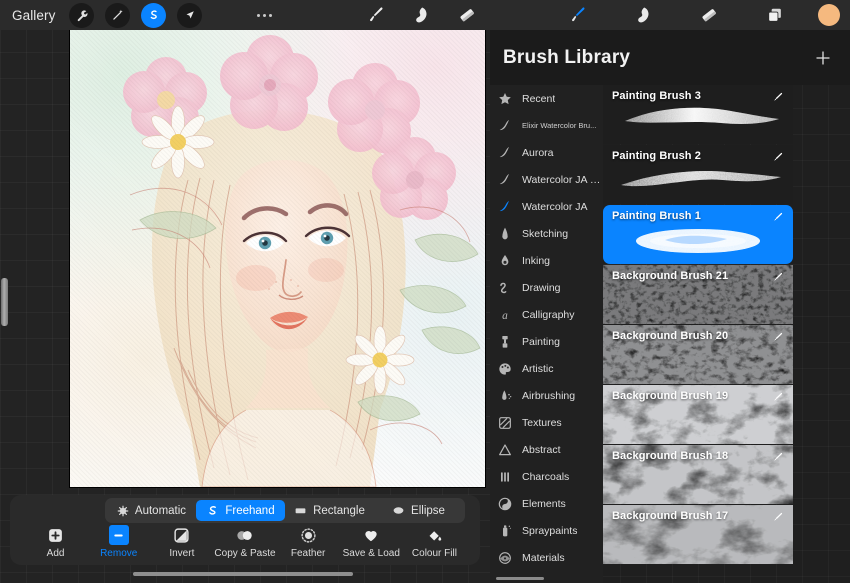 Image resolution: width=850 pixels, height=583 pixels. I want to click on brush-category-item-elements: Elements, so click(546, 503).